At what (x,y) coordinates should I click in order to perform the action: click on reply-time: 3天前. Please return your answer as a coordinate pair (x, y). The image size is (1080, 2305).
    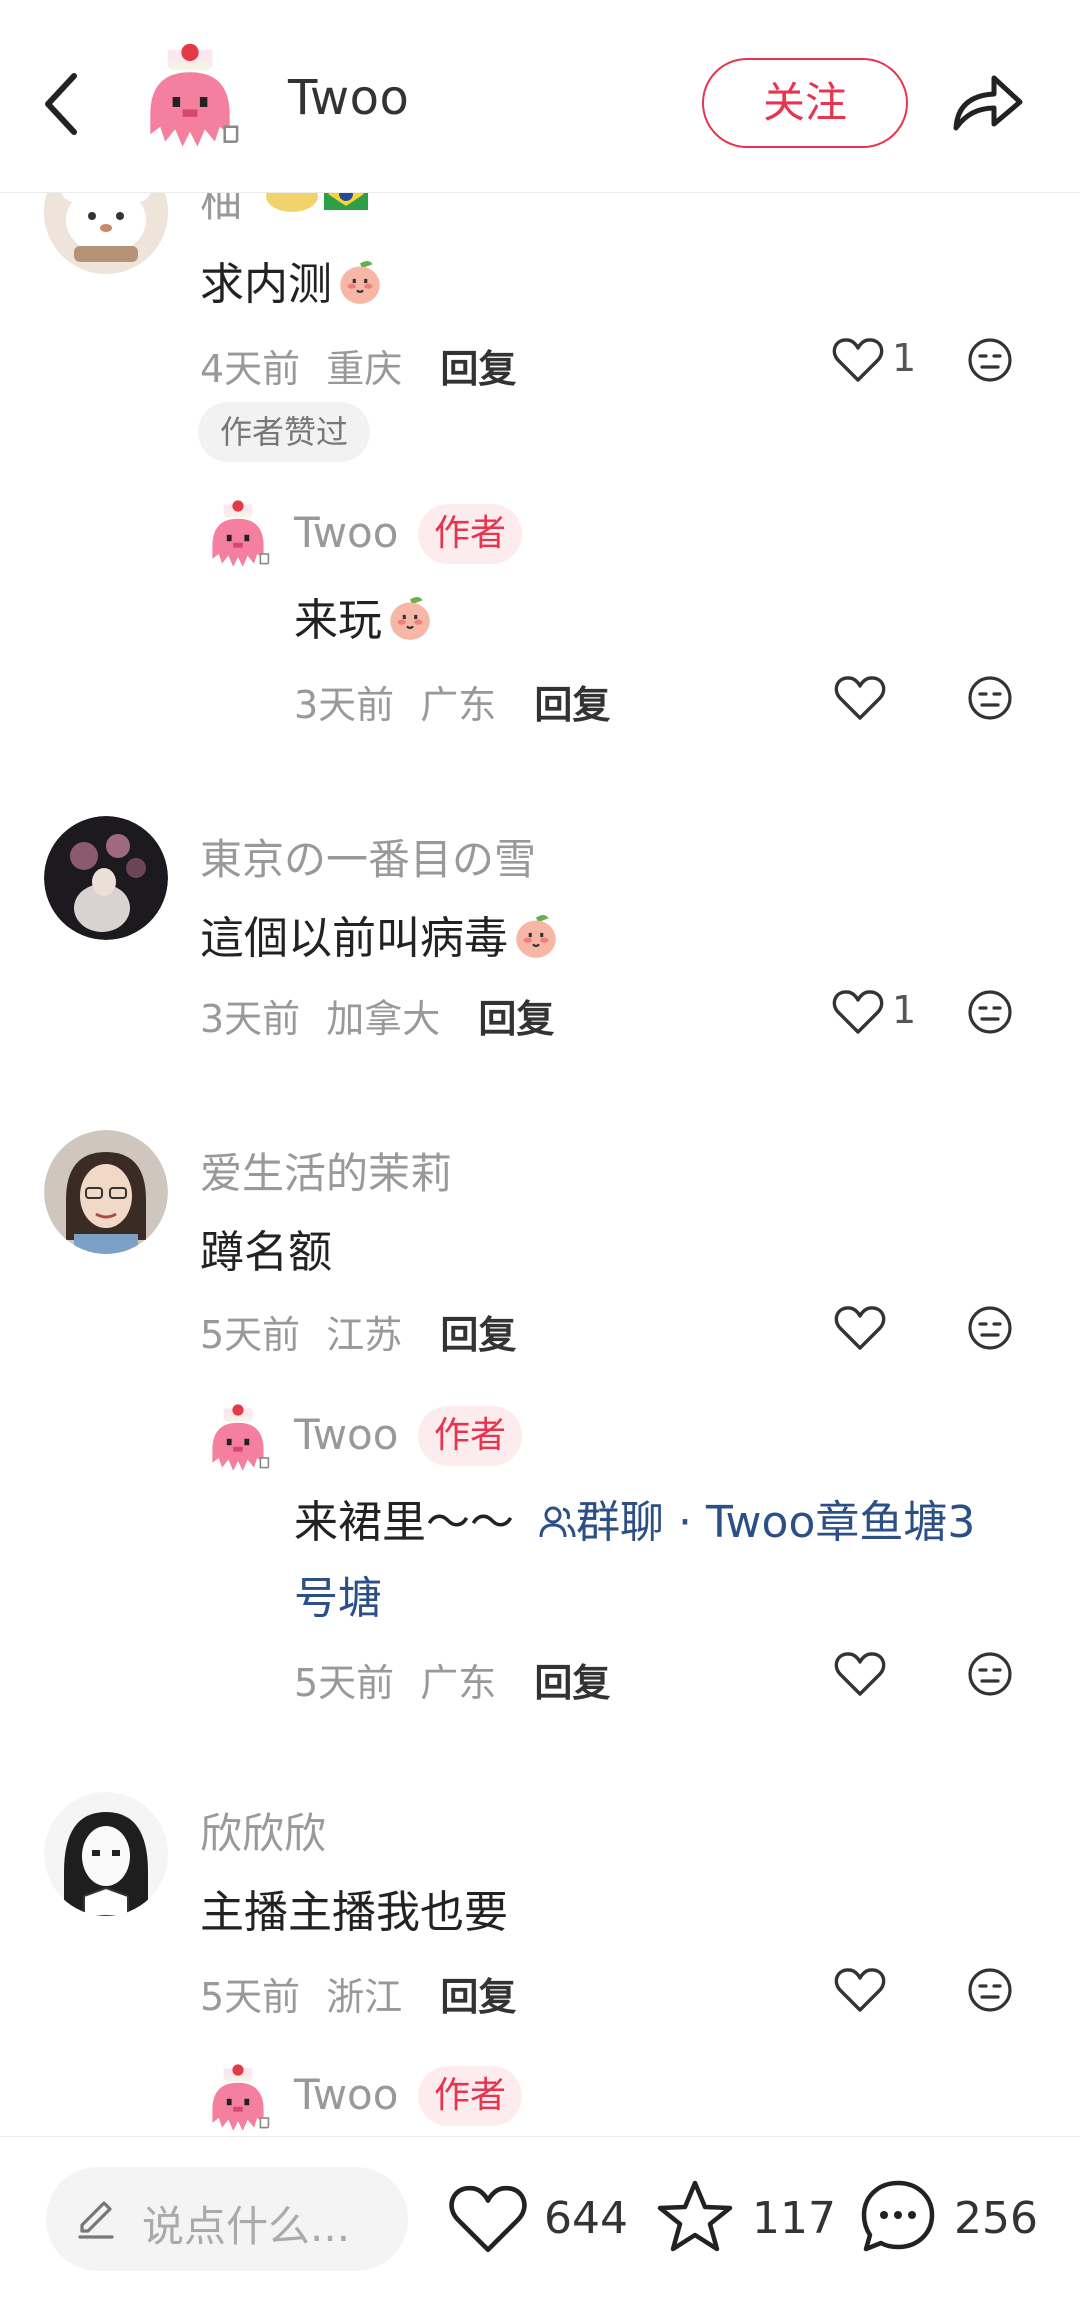
    Looking at the image, I should click on (344, 705).